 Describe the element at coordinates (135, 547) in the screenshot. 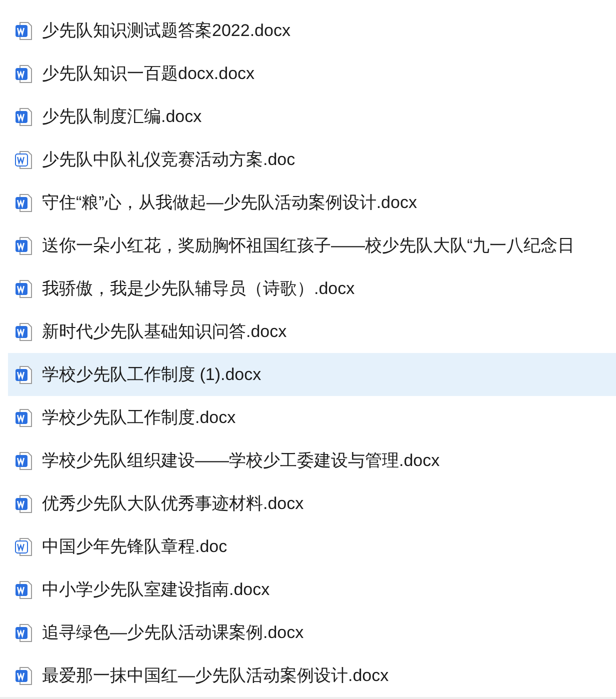

I see `file-name: 中国少年先锋队章程.doc` at that location.